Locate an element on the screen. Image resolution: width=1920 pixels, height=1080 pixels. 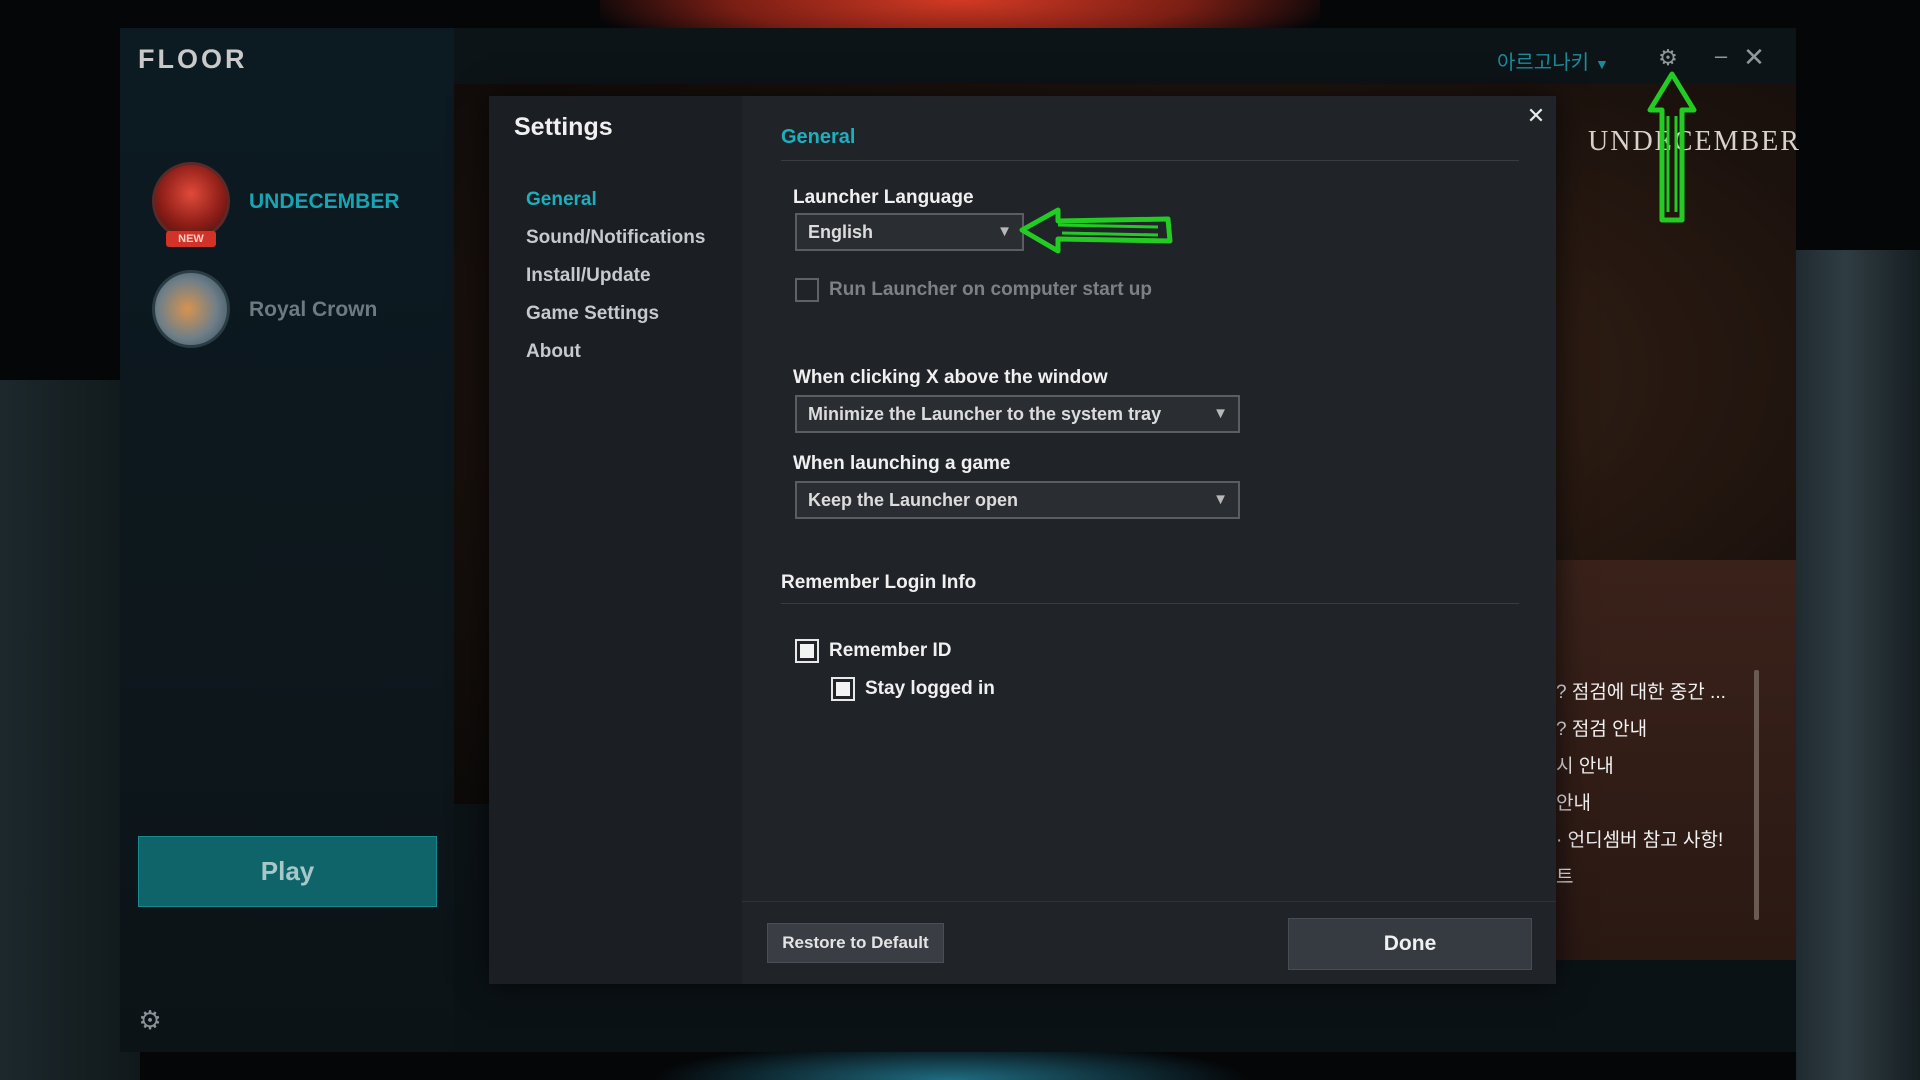
on-launch-label: When launching a game is located at coordinates (902, 463).